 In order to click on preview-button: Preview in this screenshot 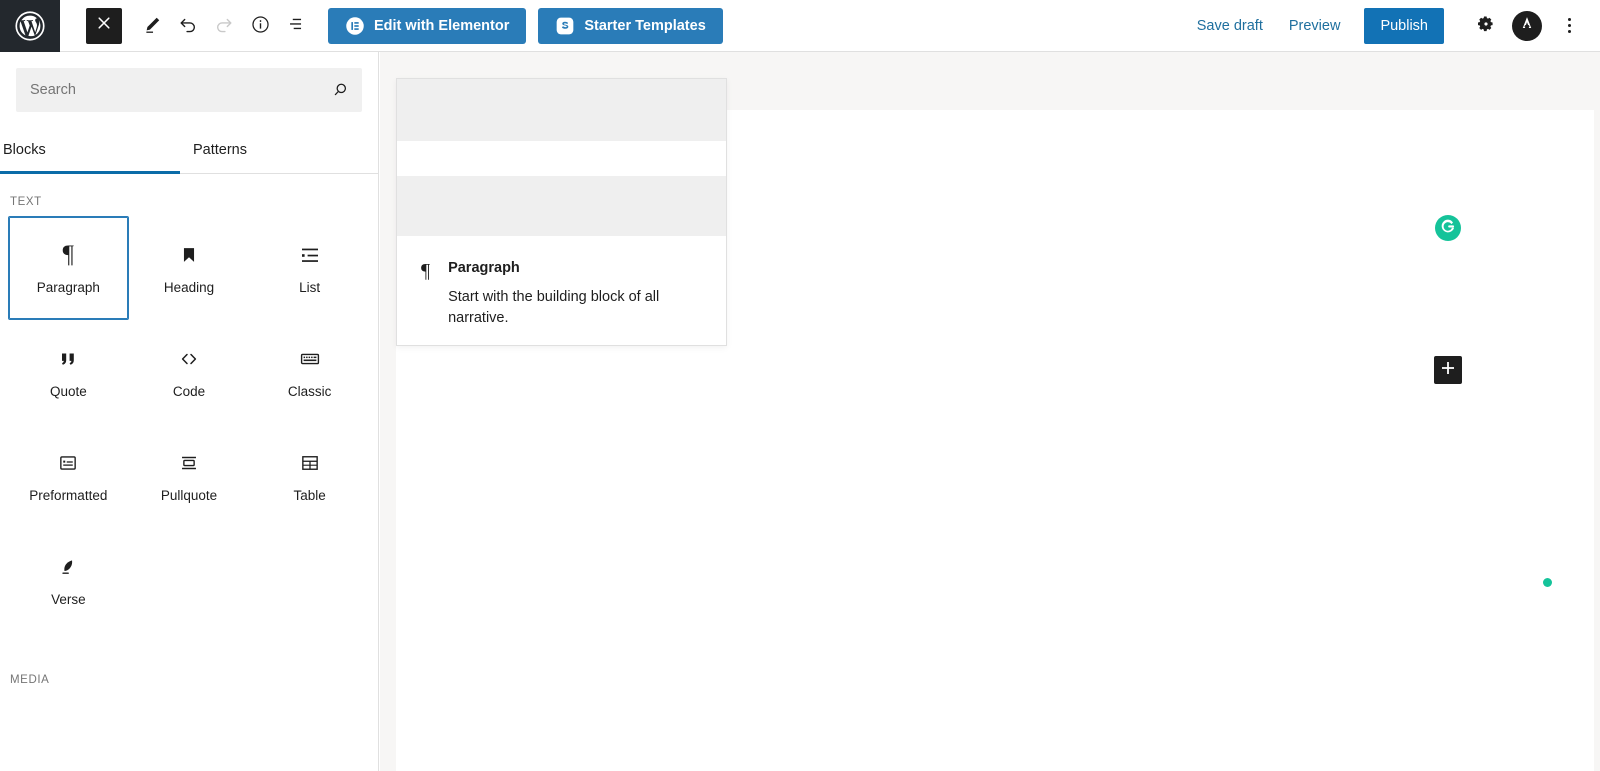, I will do `click(1315, 26)`.